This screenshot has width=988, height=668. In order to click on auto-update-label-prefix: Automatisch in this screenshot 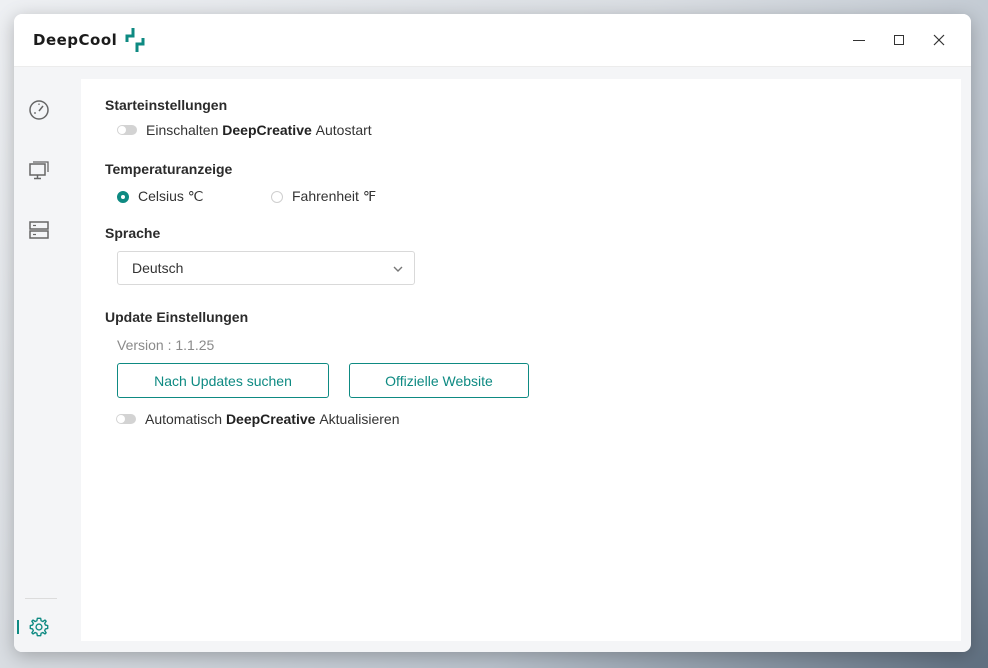, I will do `click(184, 419)`.